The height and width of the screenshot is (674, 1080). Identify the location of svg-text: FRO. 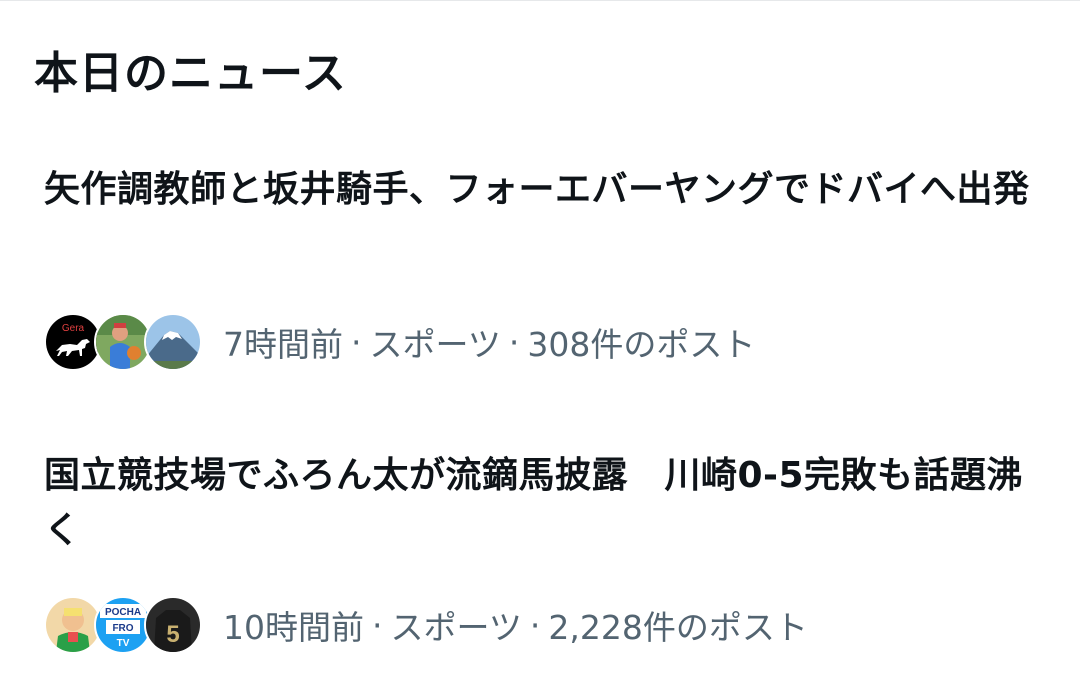
(122, 628).